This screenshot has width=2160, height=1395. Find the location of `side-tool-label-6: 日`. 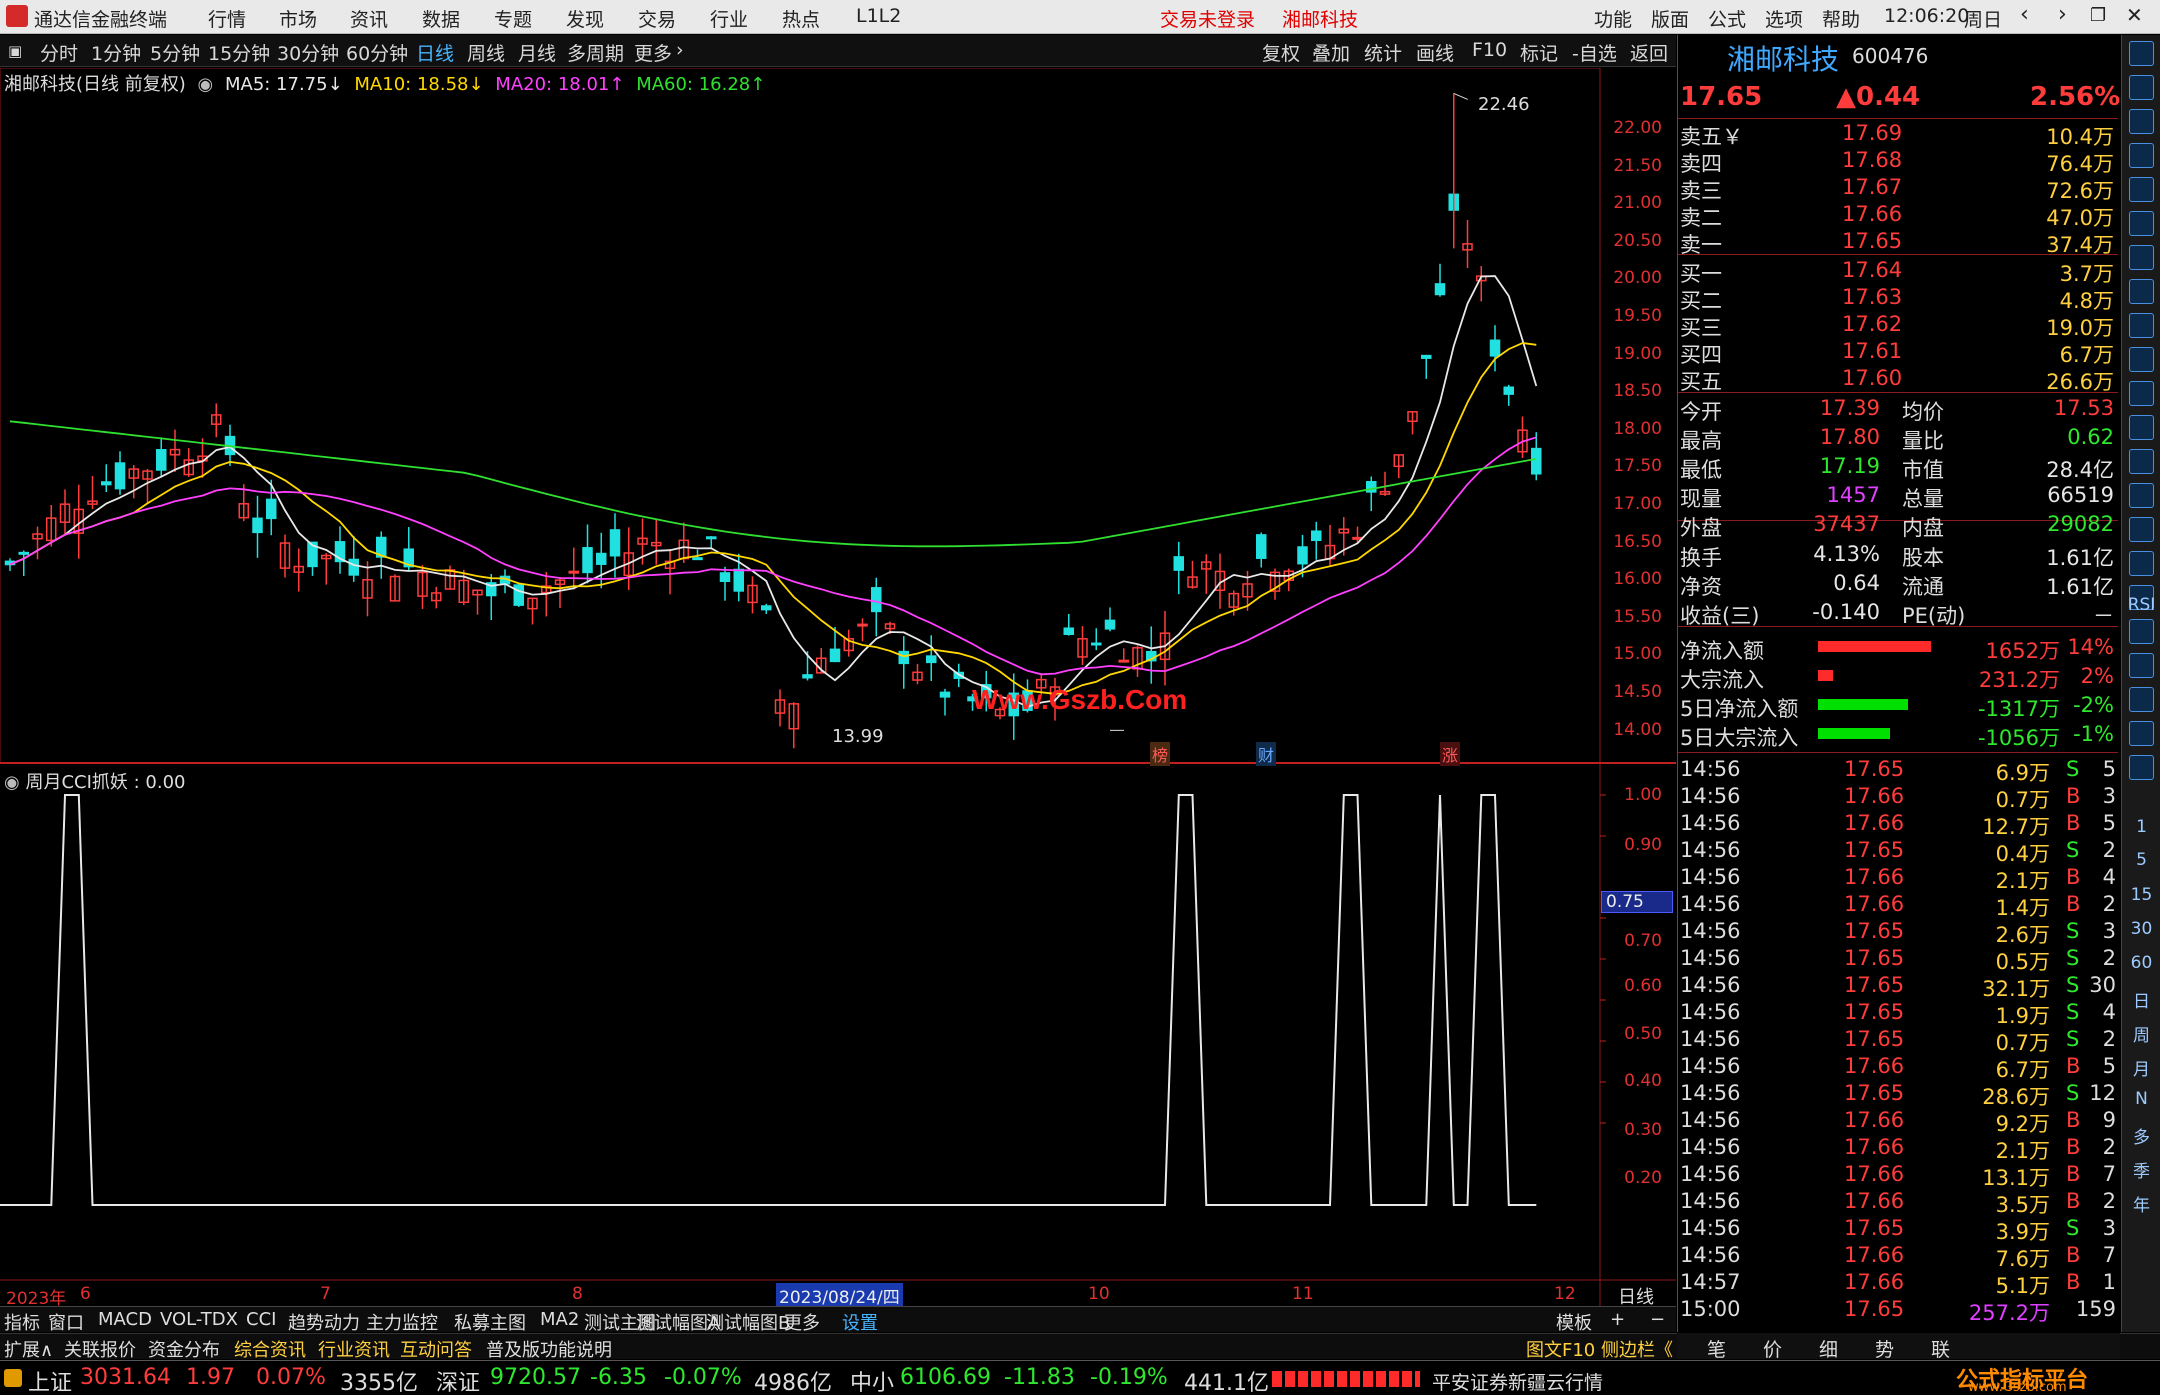

side-tool-label-6: 日 is located at coordinates (2141, 999).